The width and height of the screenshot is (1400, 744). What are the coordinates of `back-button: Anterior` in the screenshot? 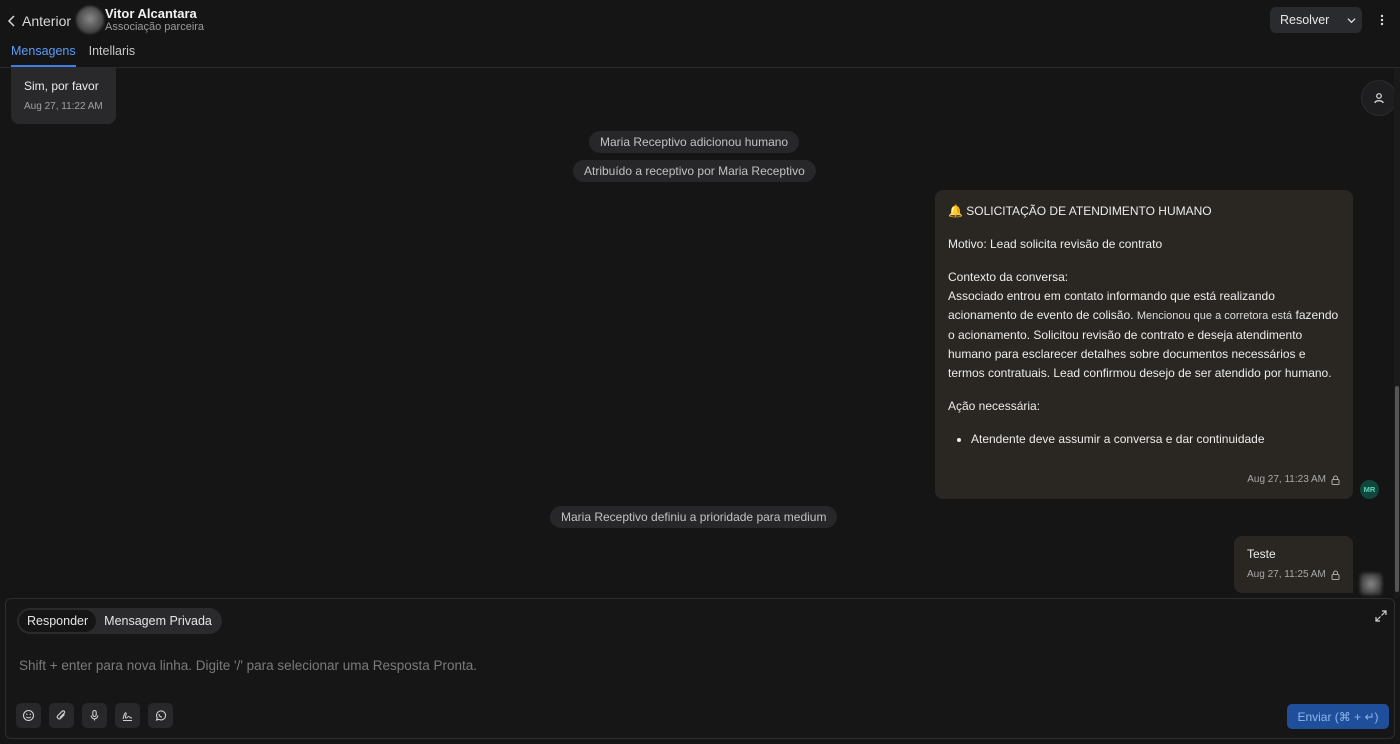 It's located at (38, 21).